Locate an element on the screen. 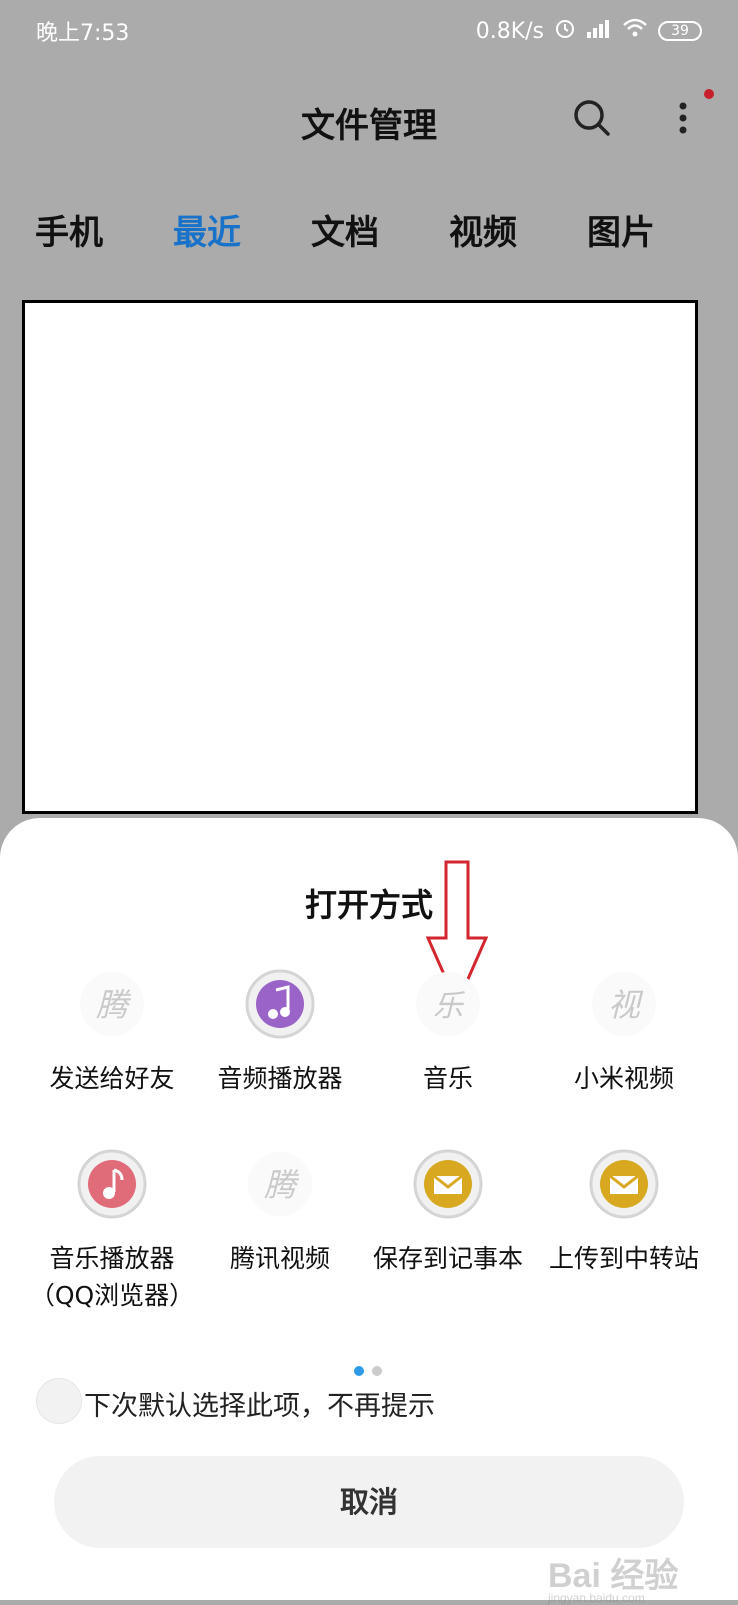  remember-default-checkbox is located at coordinates (59, 1401).